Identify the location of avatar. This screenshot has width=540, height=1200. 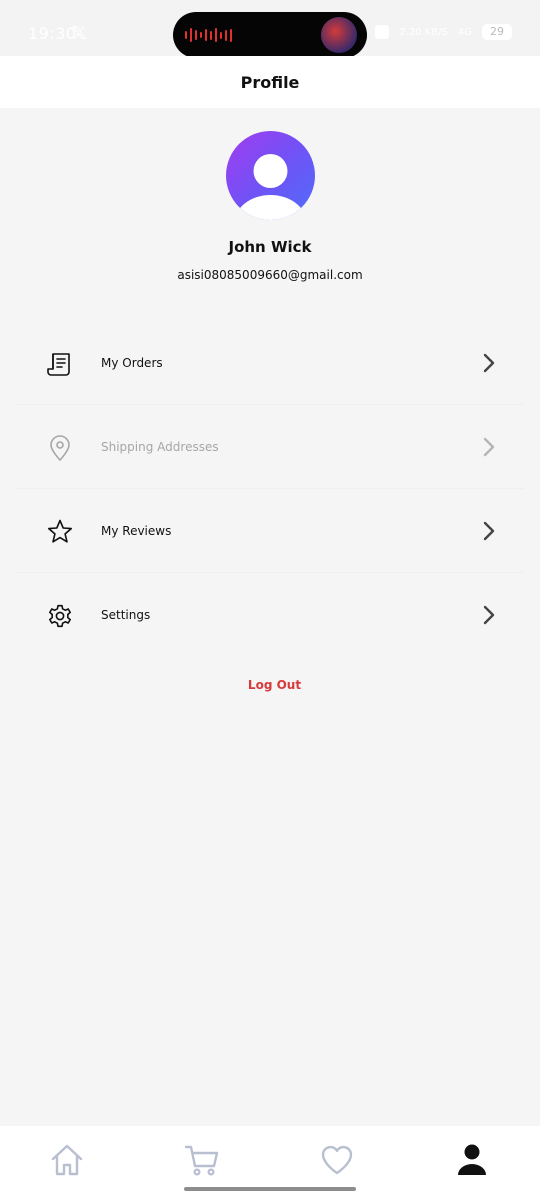
(270, 175).